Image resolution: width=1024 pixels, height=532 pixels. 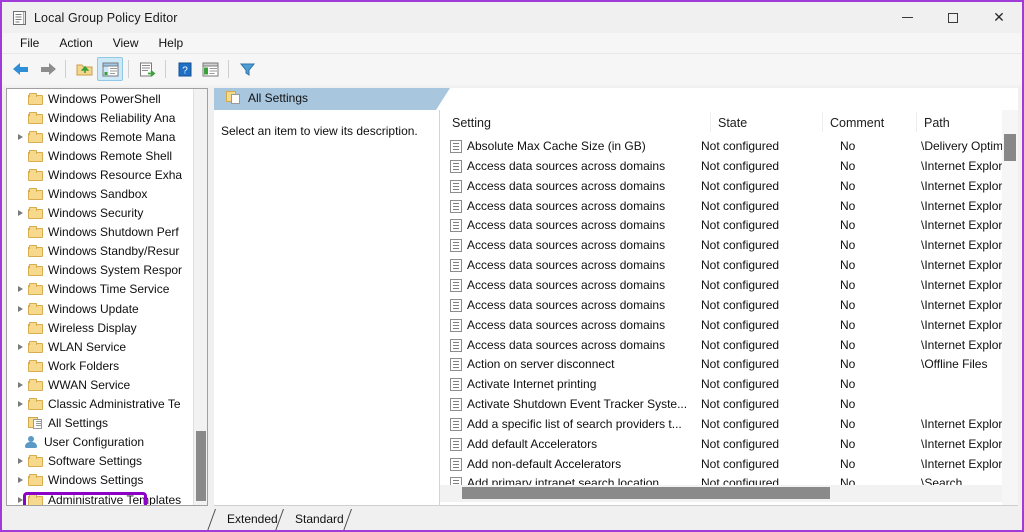 What do you see at coordinates (740, 225) in the screenshot?
I see `cell-state: Not configured` at bounding box center [740, 225].